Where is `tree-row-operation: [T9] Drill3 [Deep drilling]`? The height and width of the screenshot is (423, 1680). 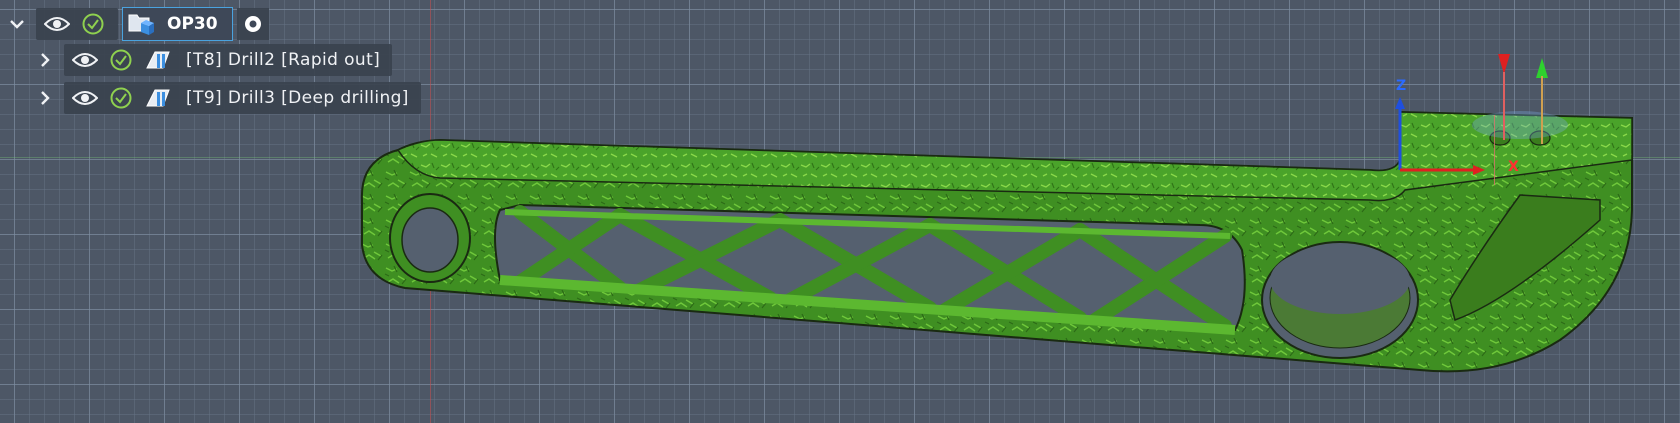 tree-row-operation: [T9] Drill3 [Deep drilling] is located at coordinates (227, 98).